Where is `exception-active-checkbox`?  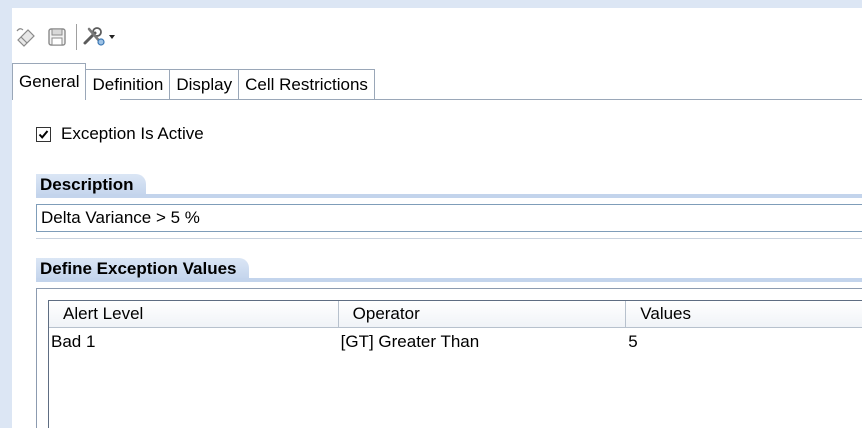
exception-active-checkbox is located at coordinates (43, 134).